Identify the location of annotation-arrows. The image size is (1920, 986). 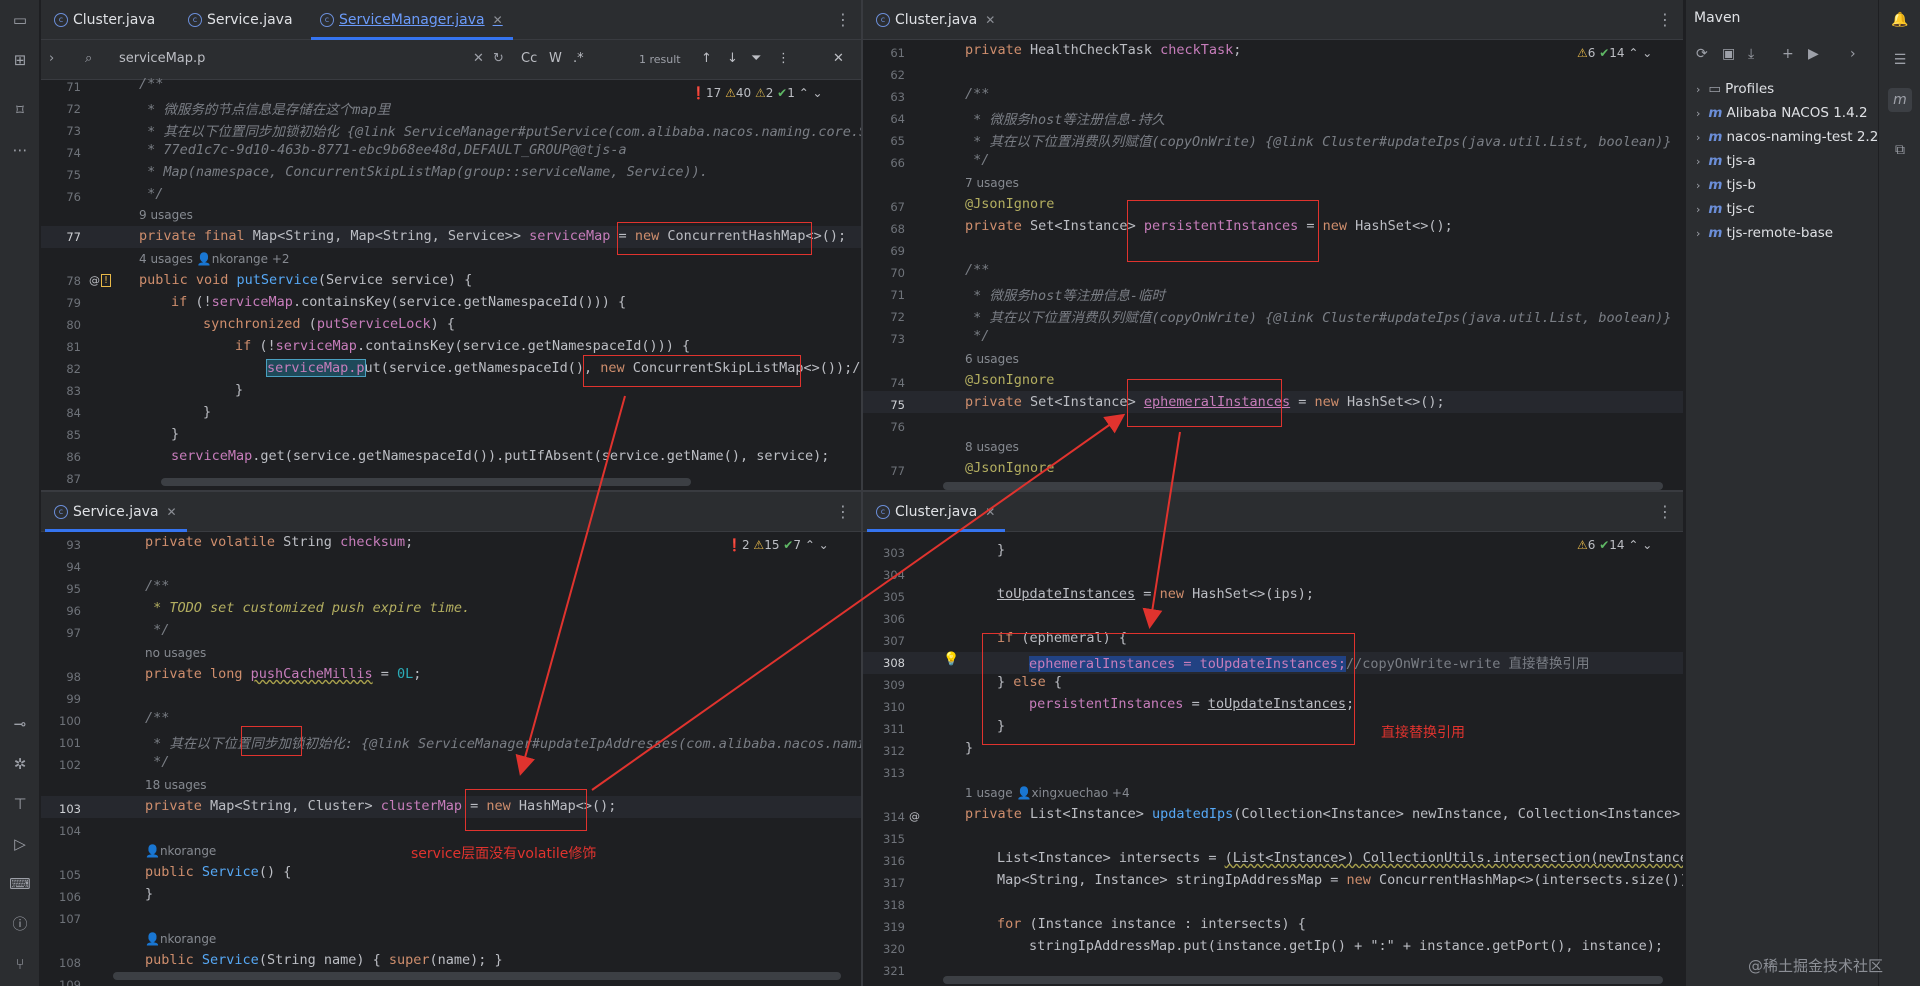
(848, 593).